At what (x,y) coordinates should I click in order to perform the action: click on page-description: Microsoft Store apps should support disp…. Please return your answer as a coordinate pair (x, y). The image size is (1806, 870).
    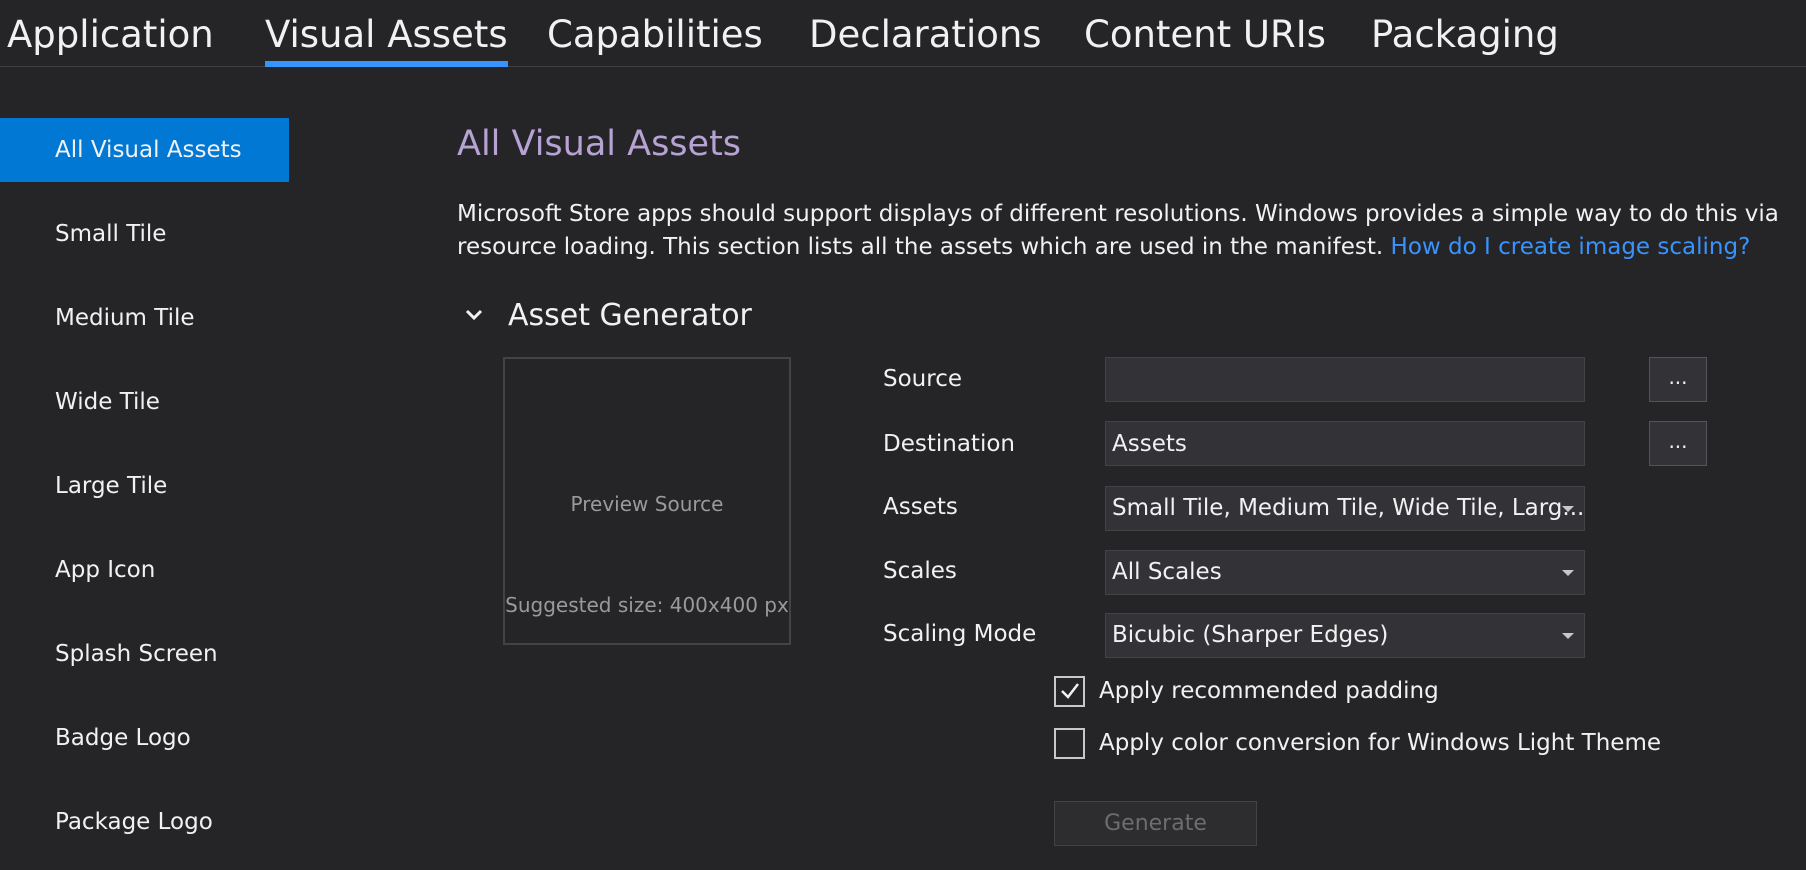
    Looking at the image, I should click on (1127, 231).